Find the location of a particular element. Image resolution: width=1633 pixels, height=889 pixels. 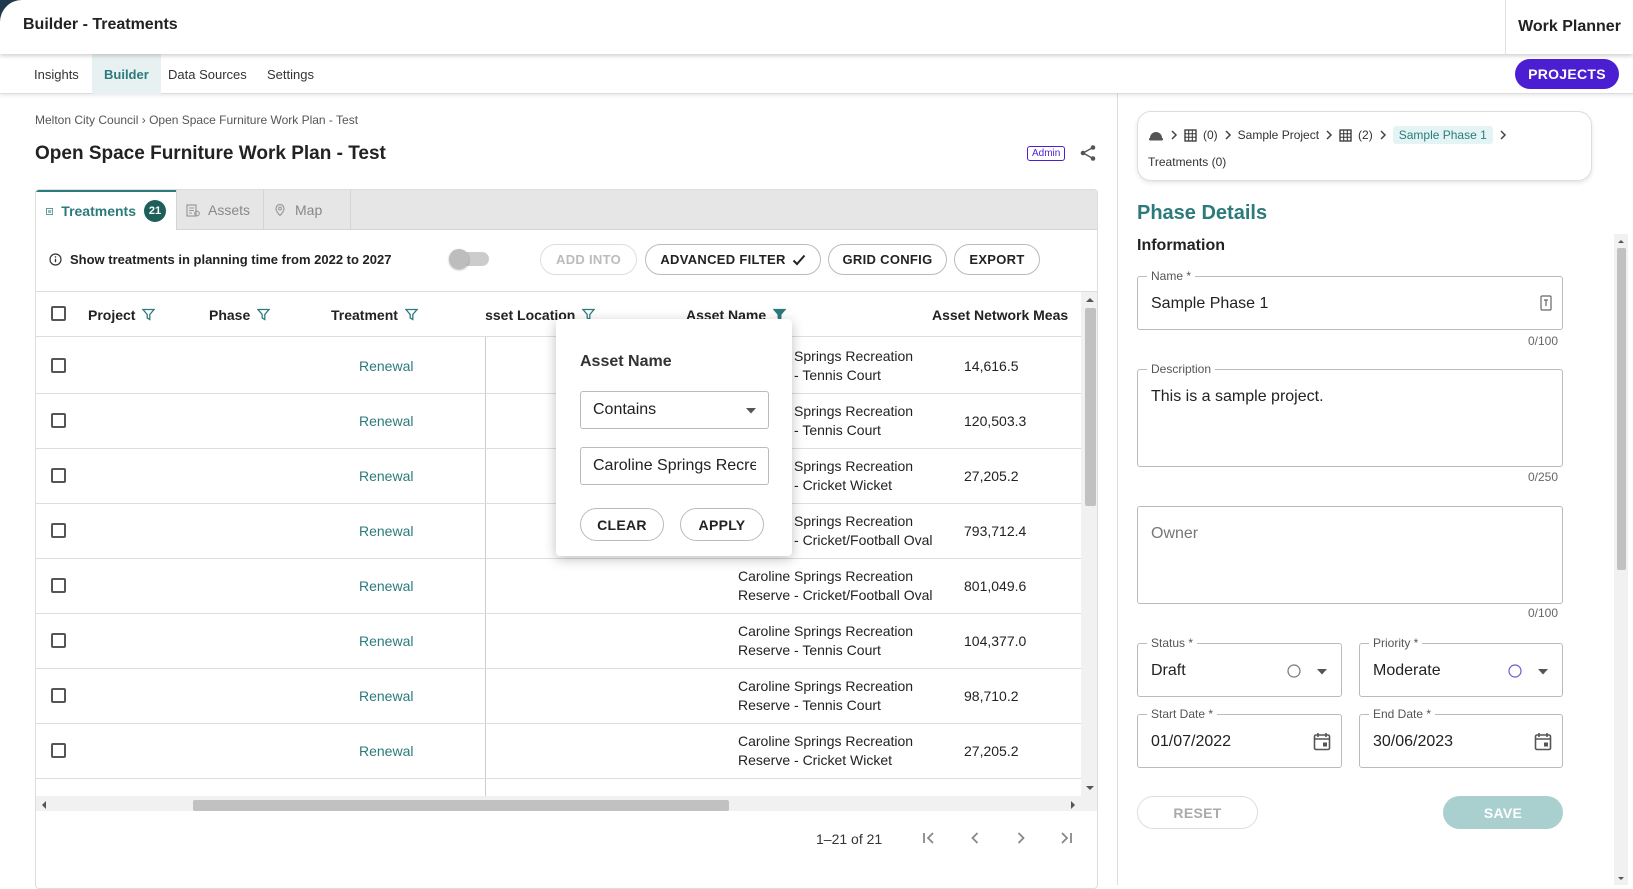

admin-badge: Admin is located at coordinates (1046, 153).